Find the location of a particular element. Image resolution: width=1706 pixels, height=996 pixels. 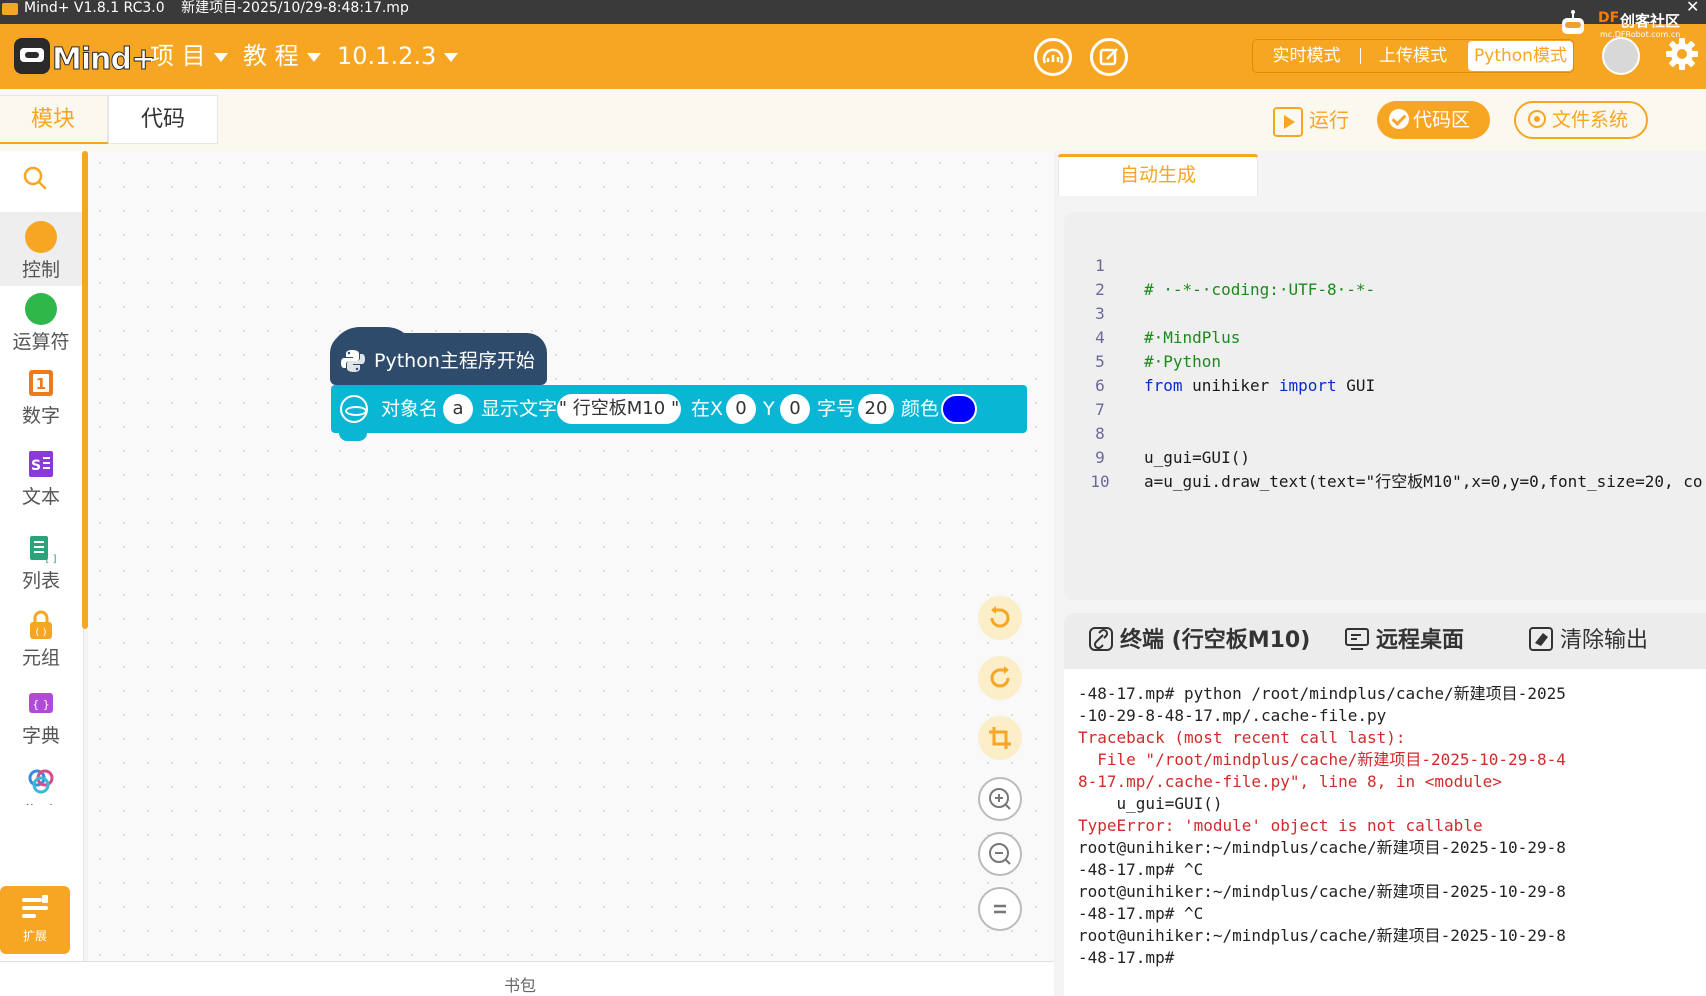

tab-blocks: 模块 is located at coordinates (54, 119).